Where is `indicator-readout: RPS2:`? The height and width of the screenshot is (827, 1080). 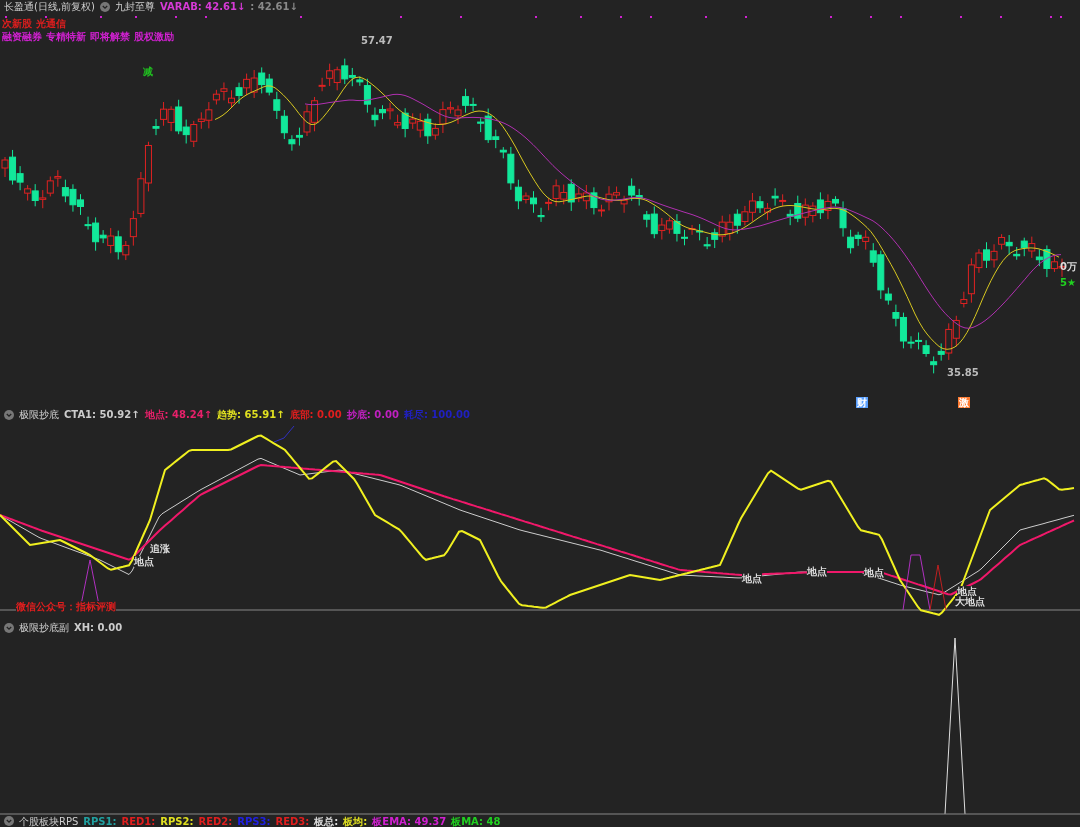 indicator-readout: RPS2: is located at coordinates (177, 820).